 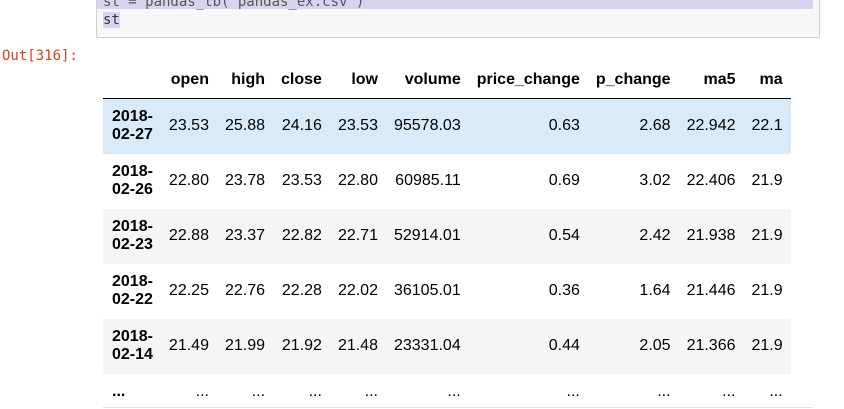 What do you see at coordinates (357, 80) in the screenshot?
I see `column-header: low` at bounding box center [357, 80].